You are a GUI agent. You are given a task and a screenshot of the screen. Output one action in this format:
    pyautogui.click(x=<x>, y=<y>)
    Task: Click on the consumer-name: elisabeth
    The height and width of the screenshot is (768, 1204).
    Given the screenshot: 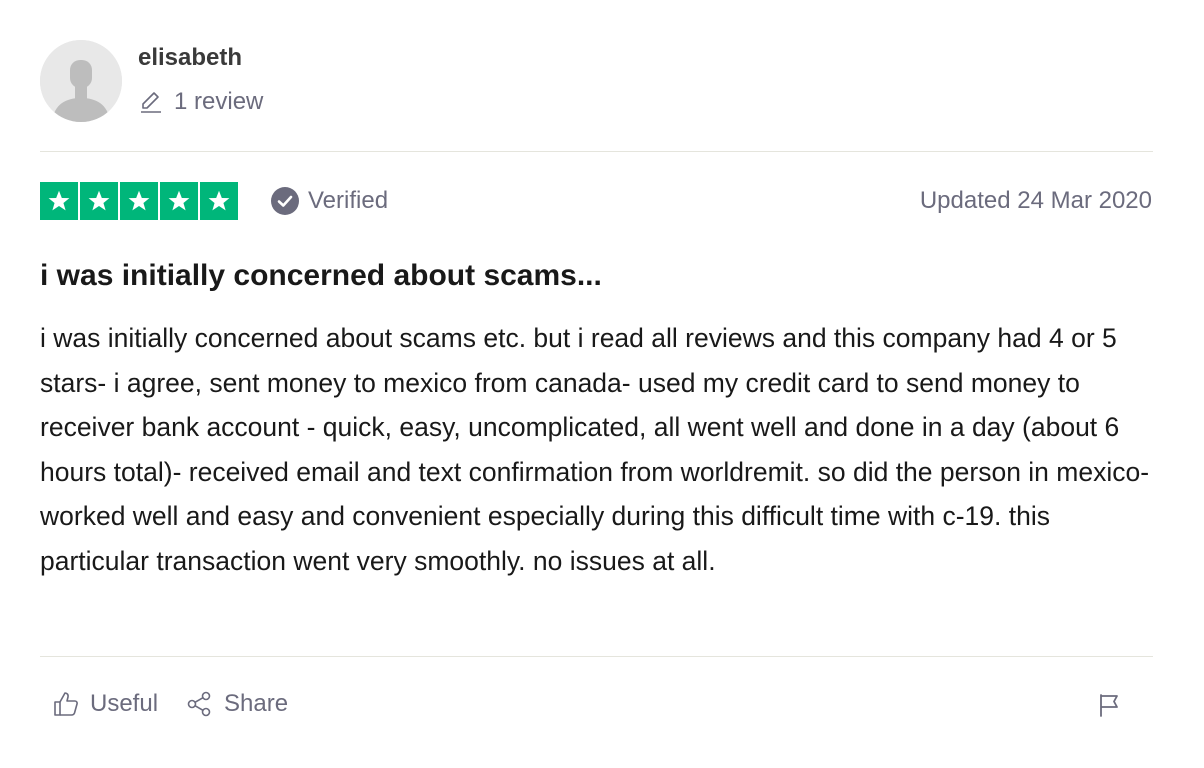 What is the action you would take?
    pyautogui.click(x=190, y=58)
    